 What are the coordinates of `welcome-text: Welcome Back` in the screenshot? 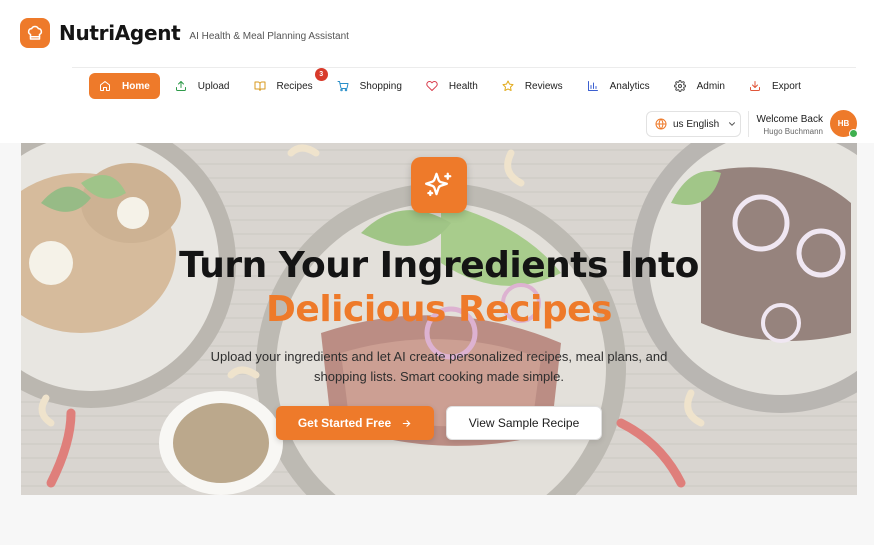 It's located at (789, 119).